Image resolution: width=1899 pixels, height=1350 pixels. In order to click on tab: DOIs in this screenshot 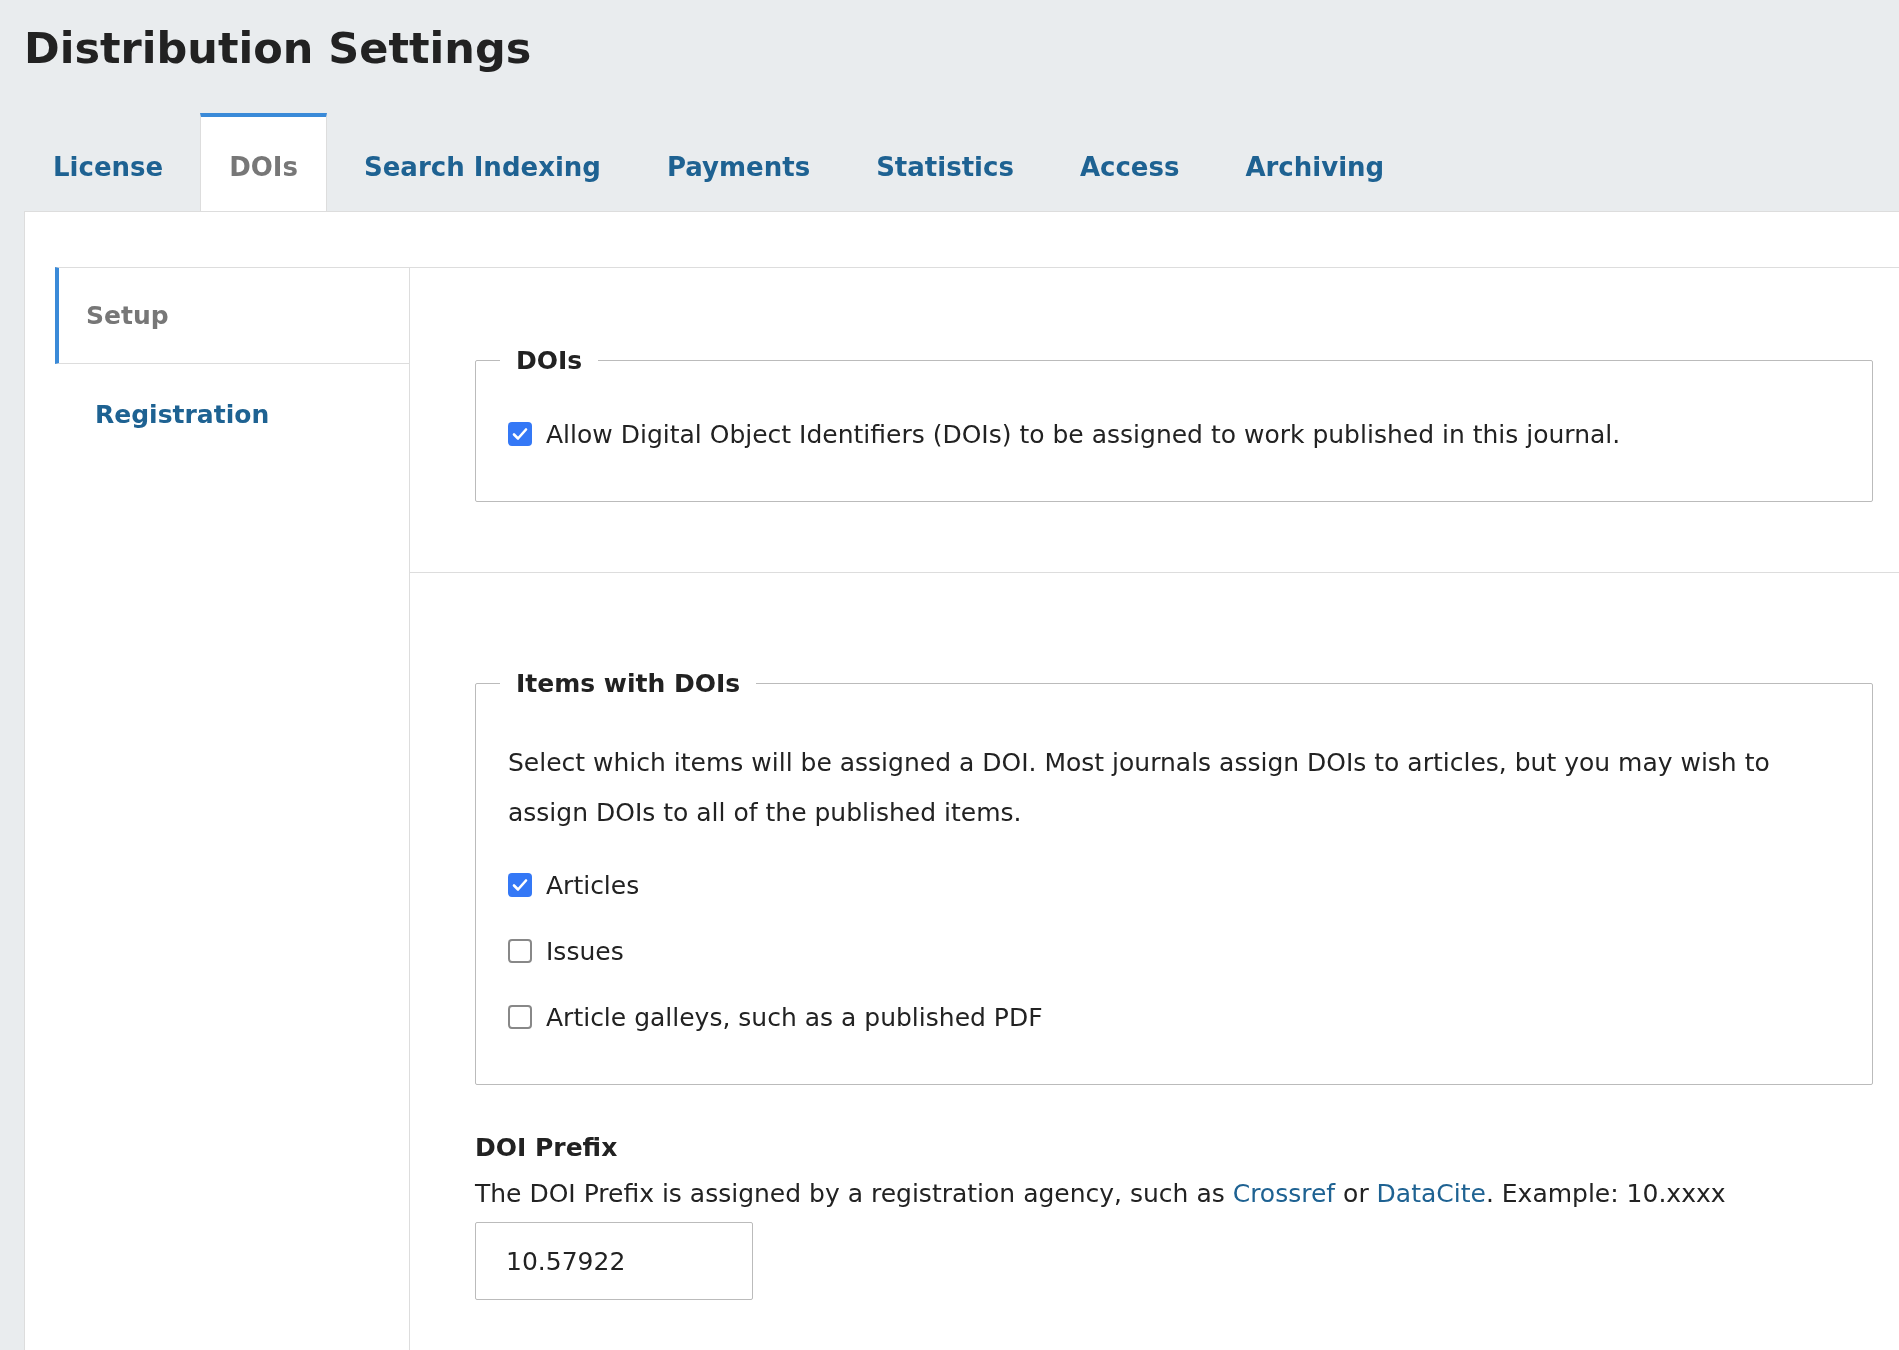, I will do `click(263, 162)`.